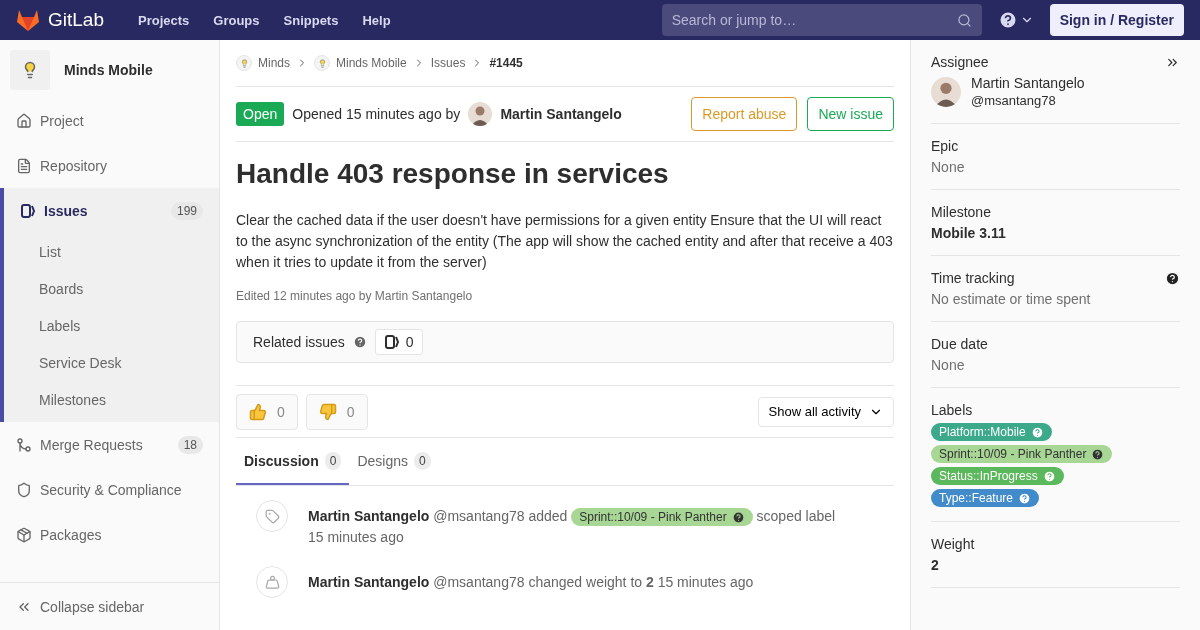 The height and width of the screenshot is (630, 1200). I want to click on author-link: Martin Santangelo, so click(561, 114).